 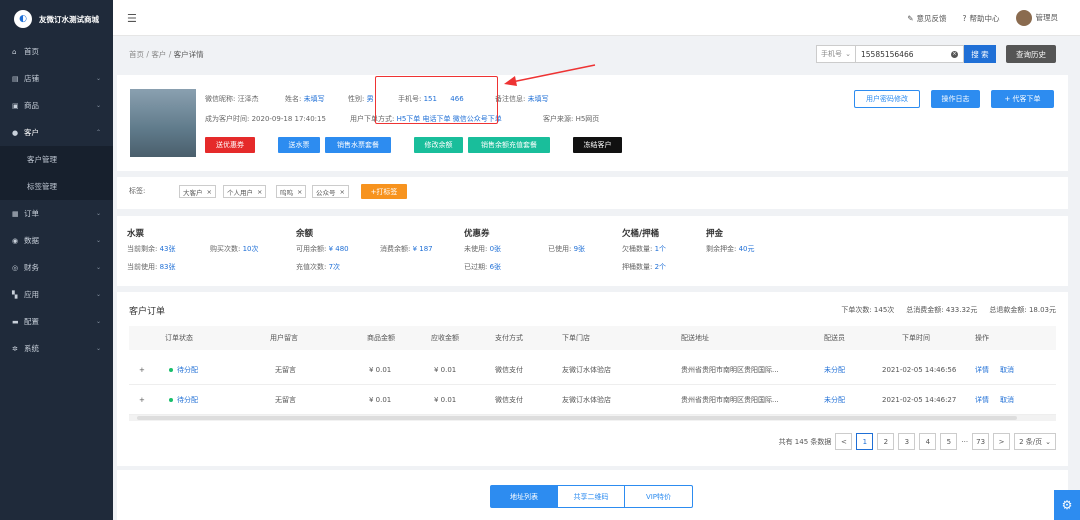 I want to click on breadcrumb: 首页 / 客户 / 客户详情, so click(x=166, y=54).